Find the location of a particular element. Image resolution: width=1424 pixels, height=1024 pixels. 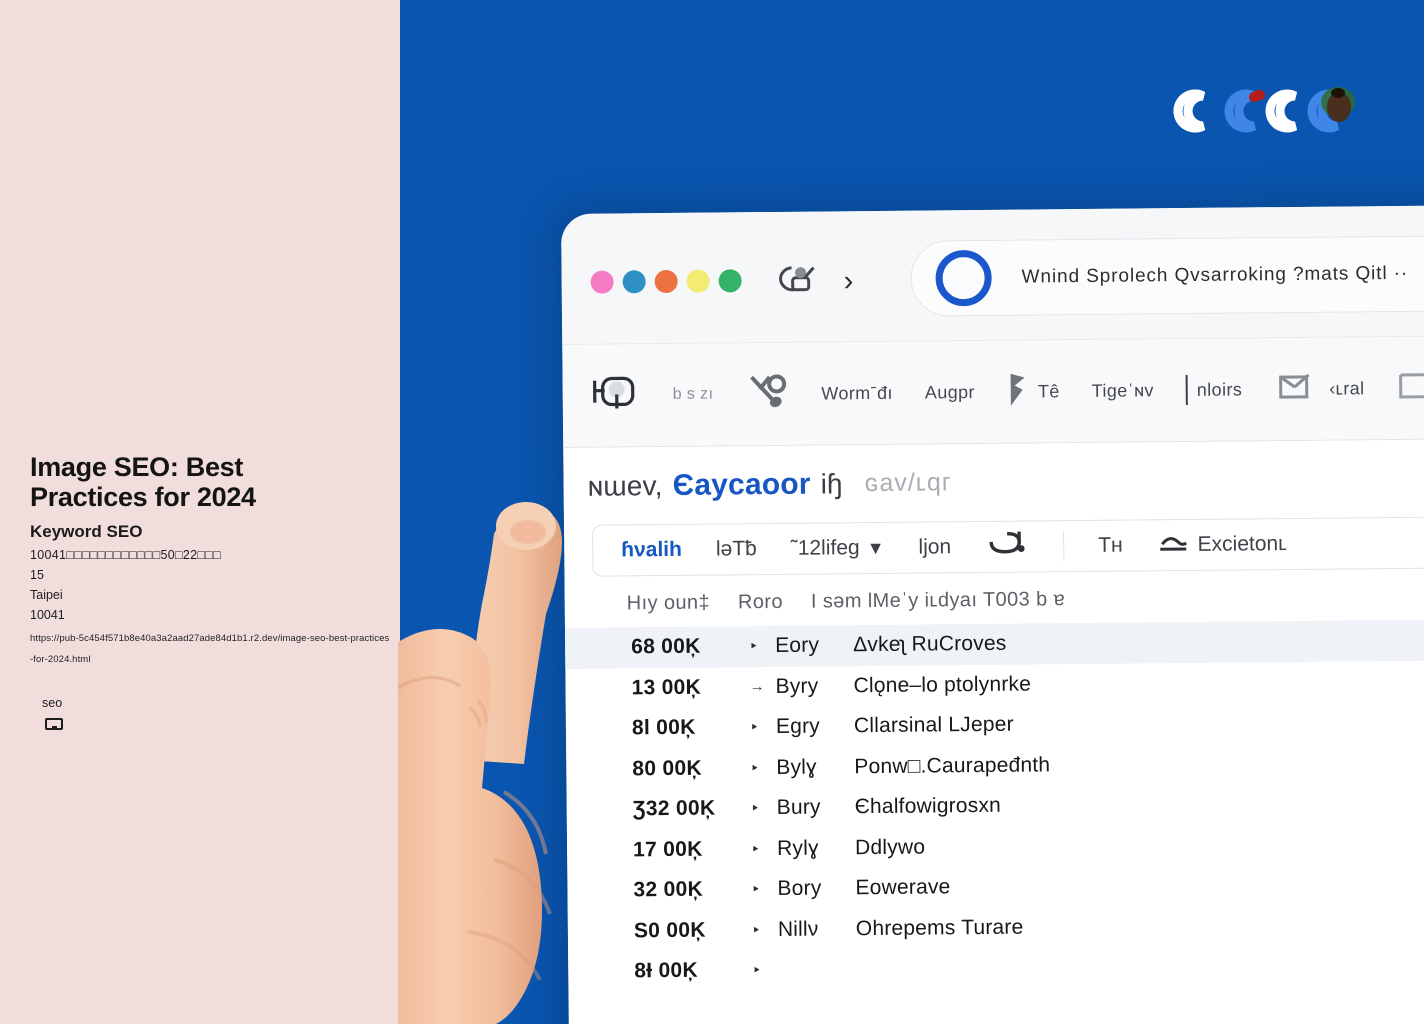

cell-term: Ddlywo is located at coordinates (890, 847).